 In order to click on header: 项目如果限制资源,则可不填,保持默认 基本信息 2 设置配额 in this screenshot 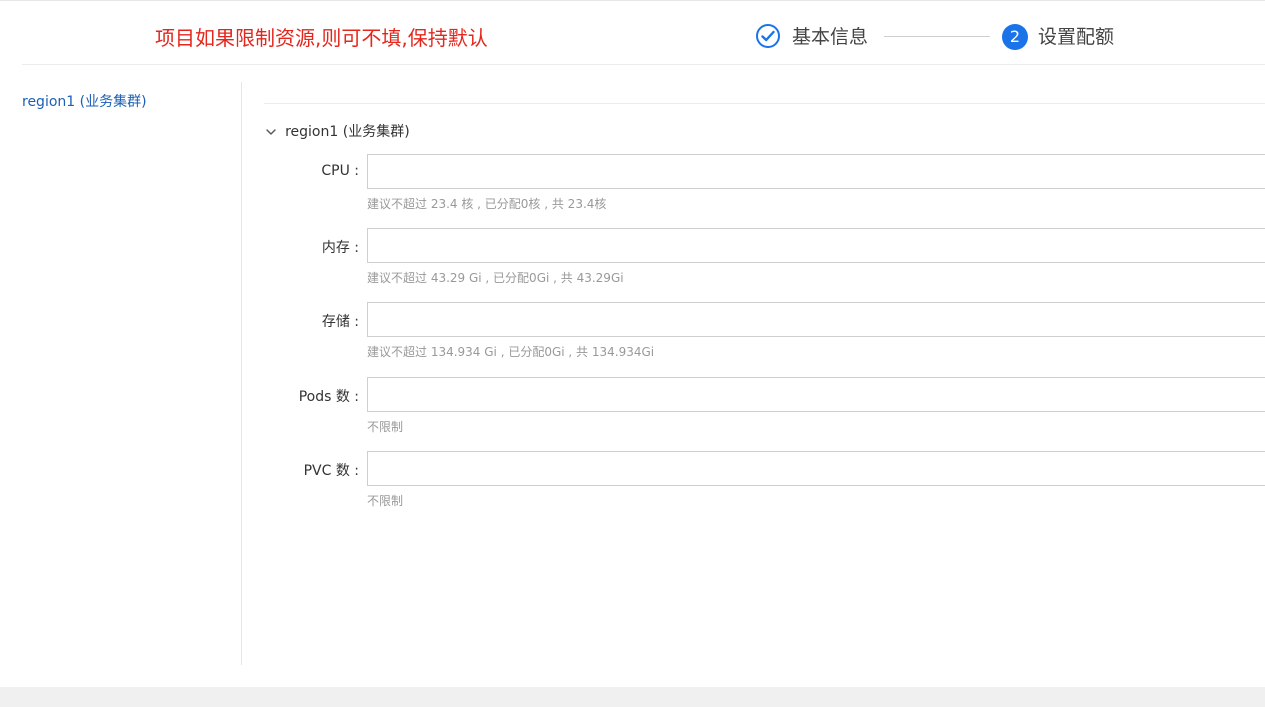, I will do `click(643, 32)`.